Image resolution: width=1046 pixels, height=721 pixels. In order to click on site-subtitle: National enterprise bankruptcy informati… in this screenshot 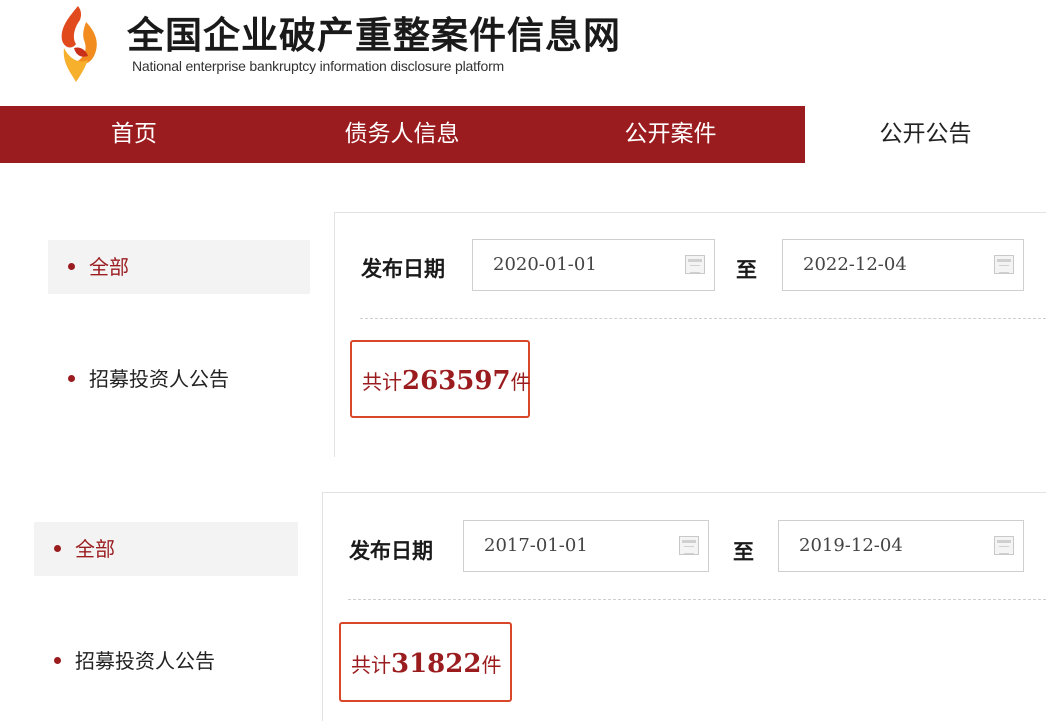, I will do `click(318, 66)`.